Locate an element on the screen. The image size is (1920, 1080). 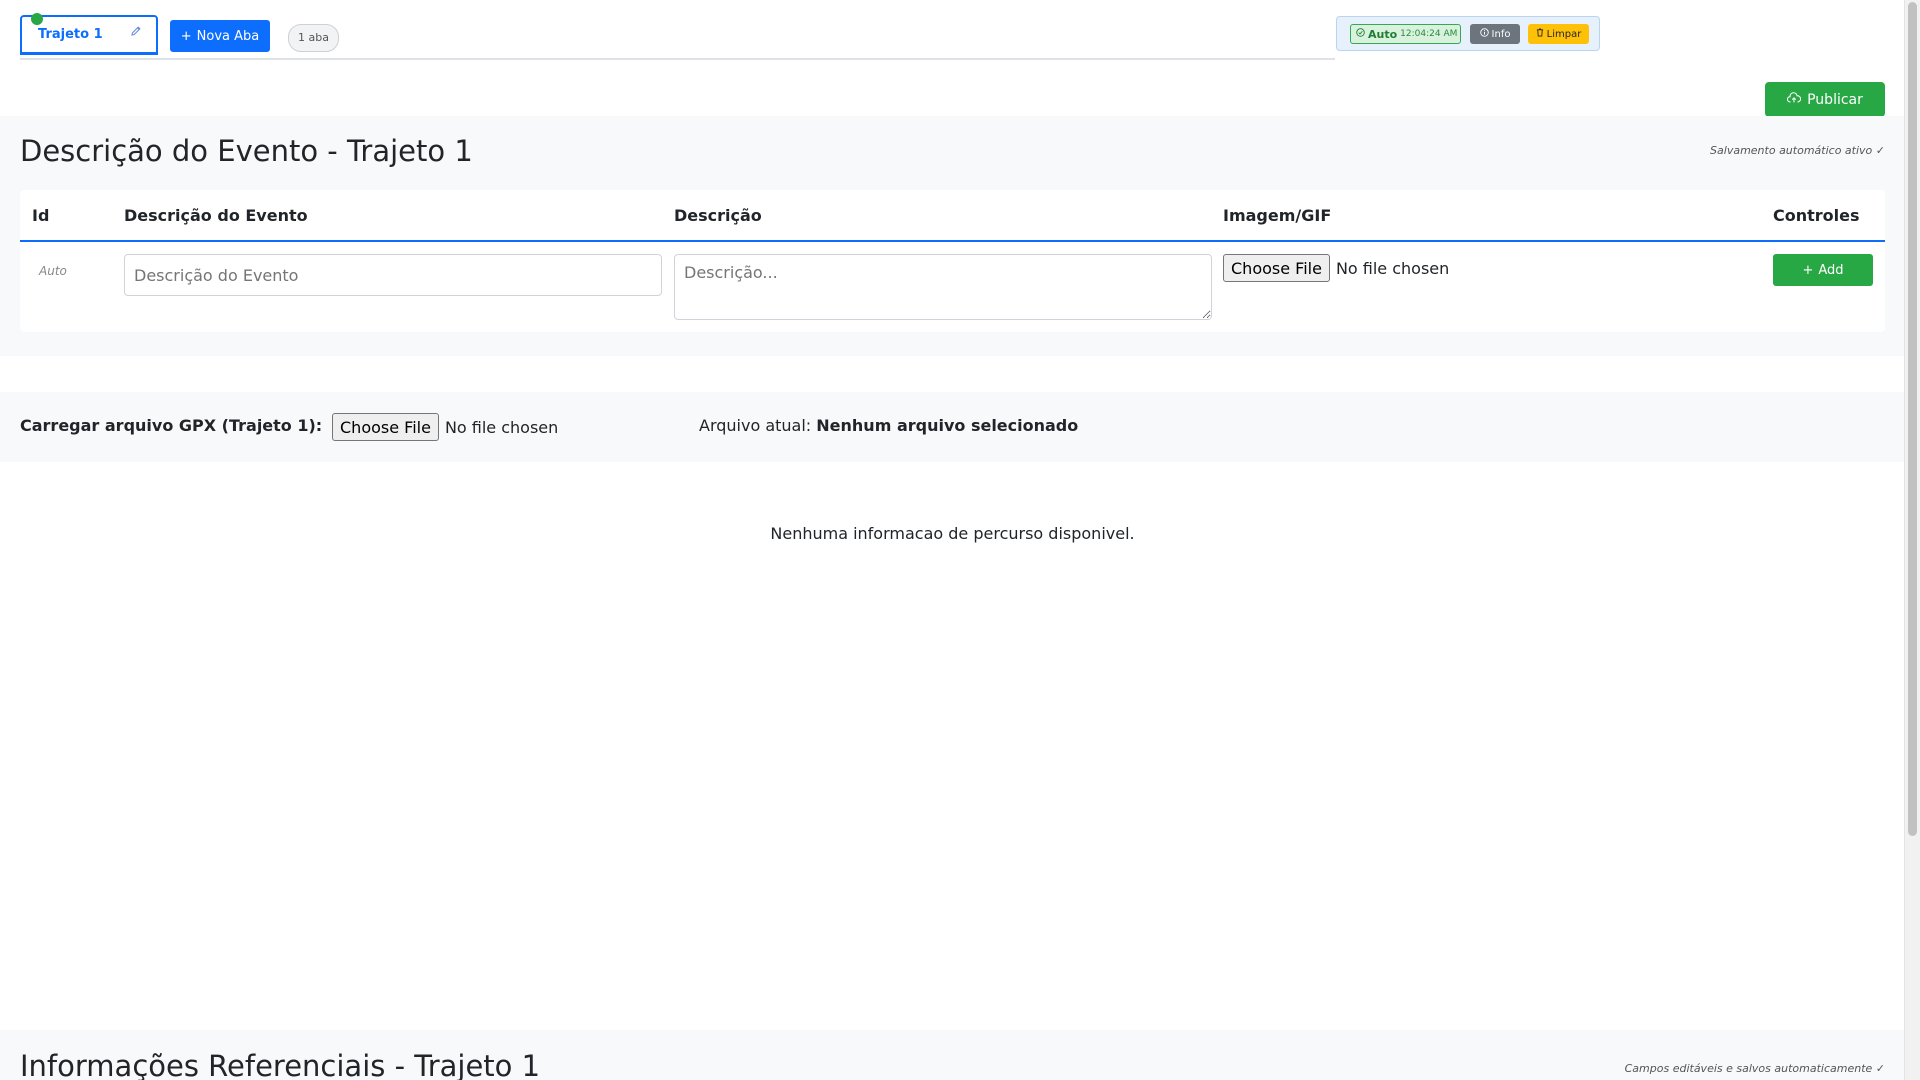
new-tab-button: + Nova Aba is located at coordinates (220, 36).